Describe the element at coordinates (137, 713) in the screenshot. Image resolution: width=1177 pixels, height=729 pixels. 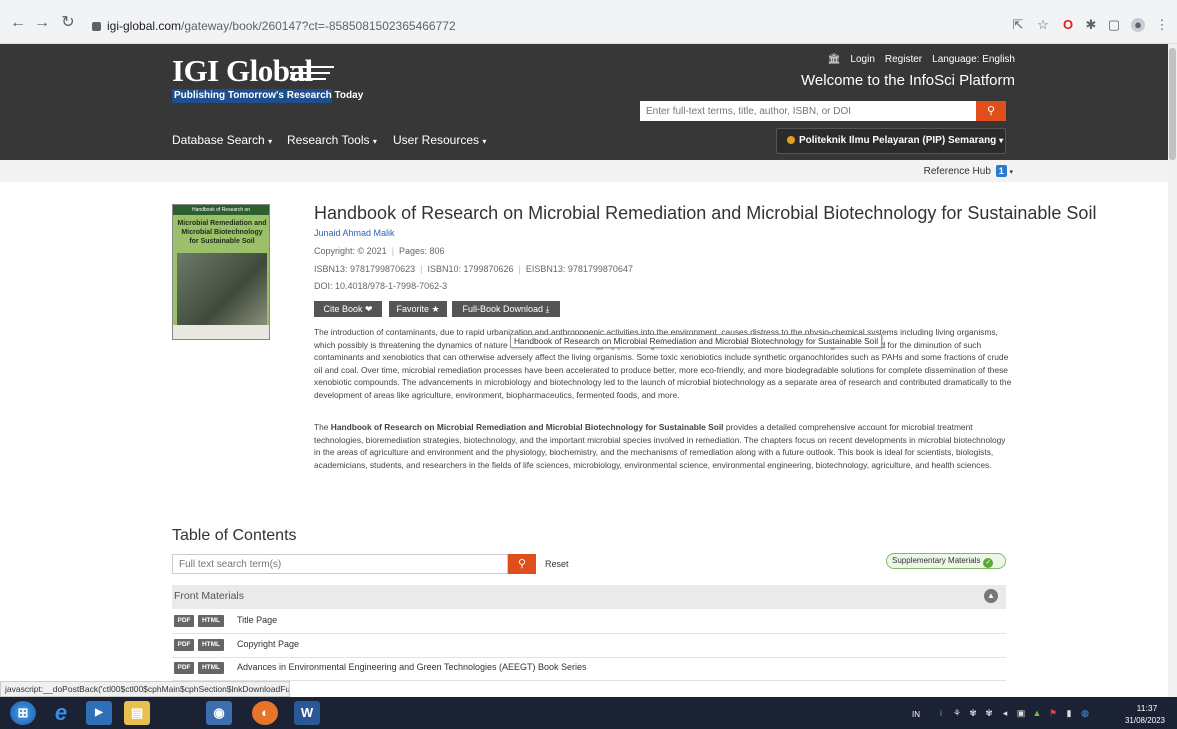
I see `file-explorer-icon: ▤` at that location.